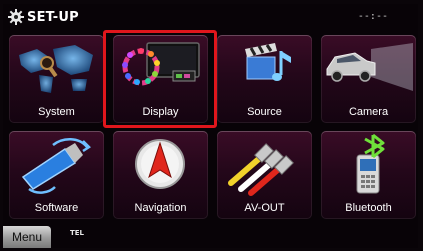 This screenshot has width=423, height=251. Describe the element at coordinates (368, 208) in the screenshot. I see `tile-label-bluetooth: Bluetooth` at that location.